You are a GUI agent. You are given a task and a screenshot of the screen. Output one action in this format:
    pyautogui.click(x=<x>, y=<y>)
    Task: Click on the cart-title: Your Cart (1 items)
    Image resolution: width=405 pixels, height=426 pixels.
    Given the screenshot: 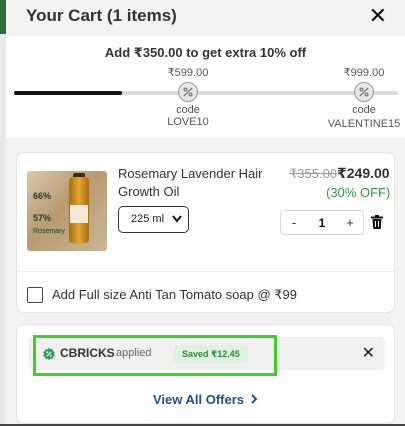 What is the action you would take?
    pyautogui.click(x=101, y=15)
    